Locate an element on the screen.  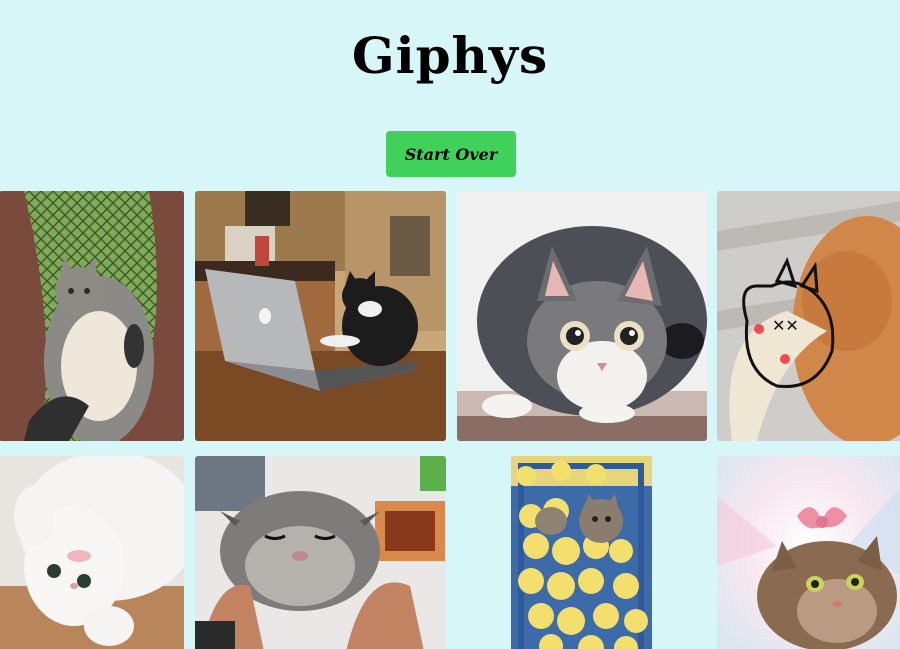
white-kitten-rolling-image is located at coordinates (92, 552).